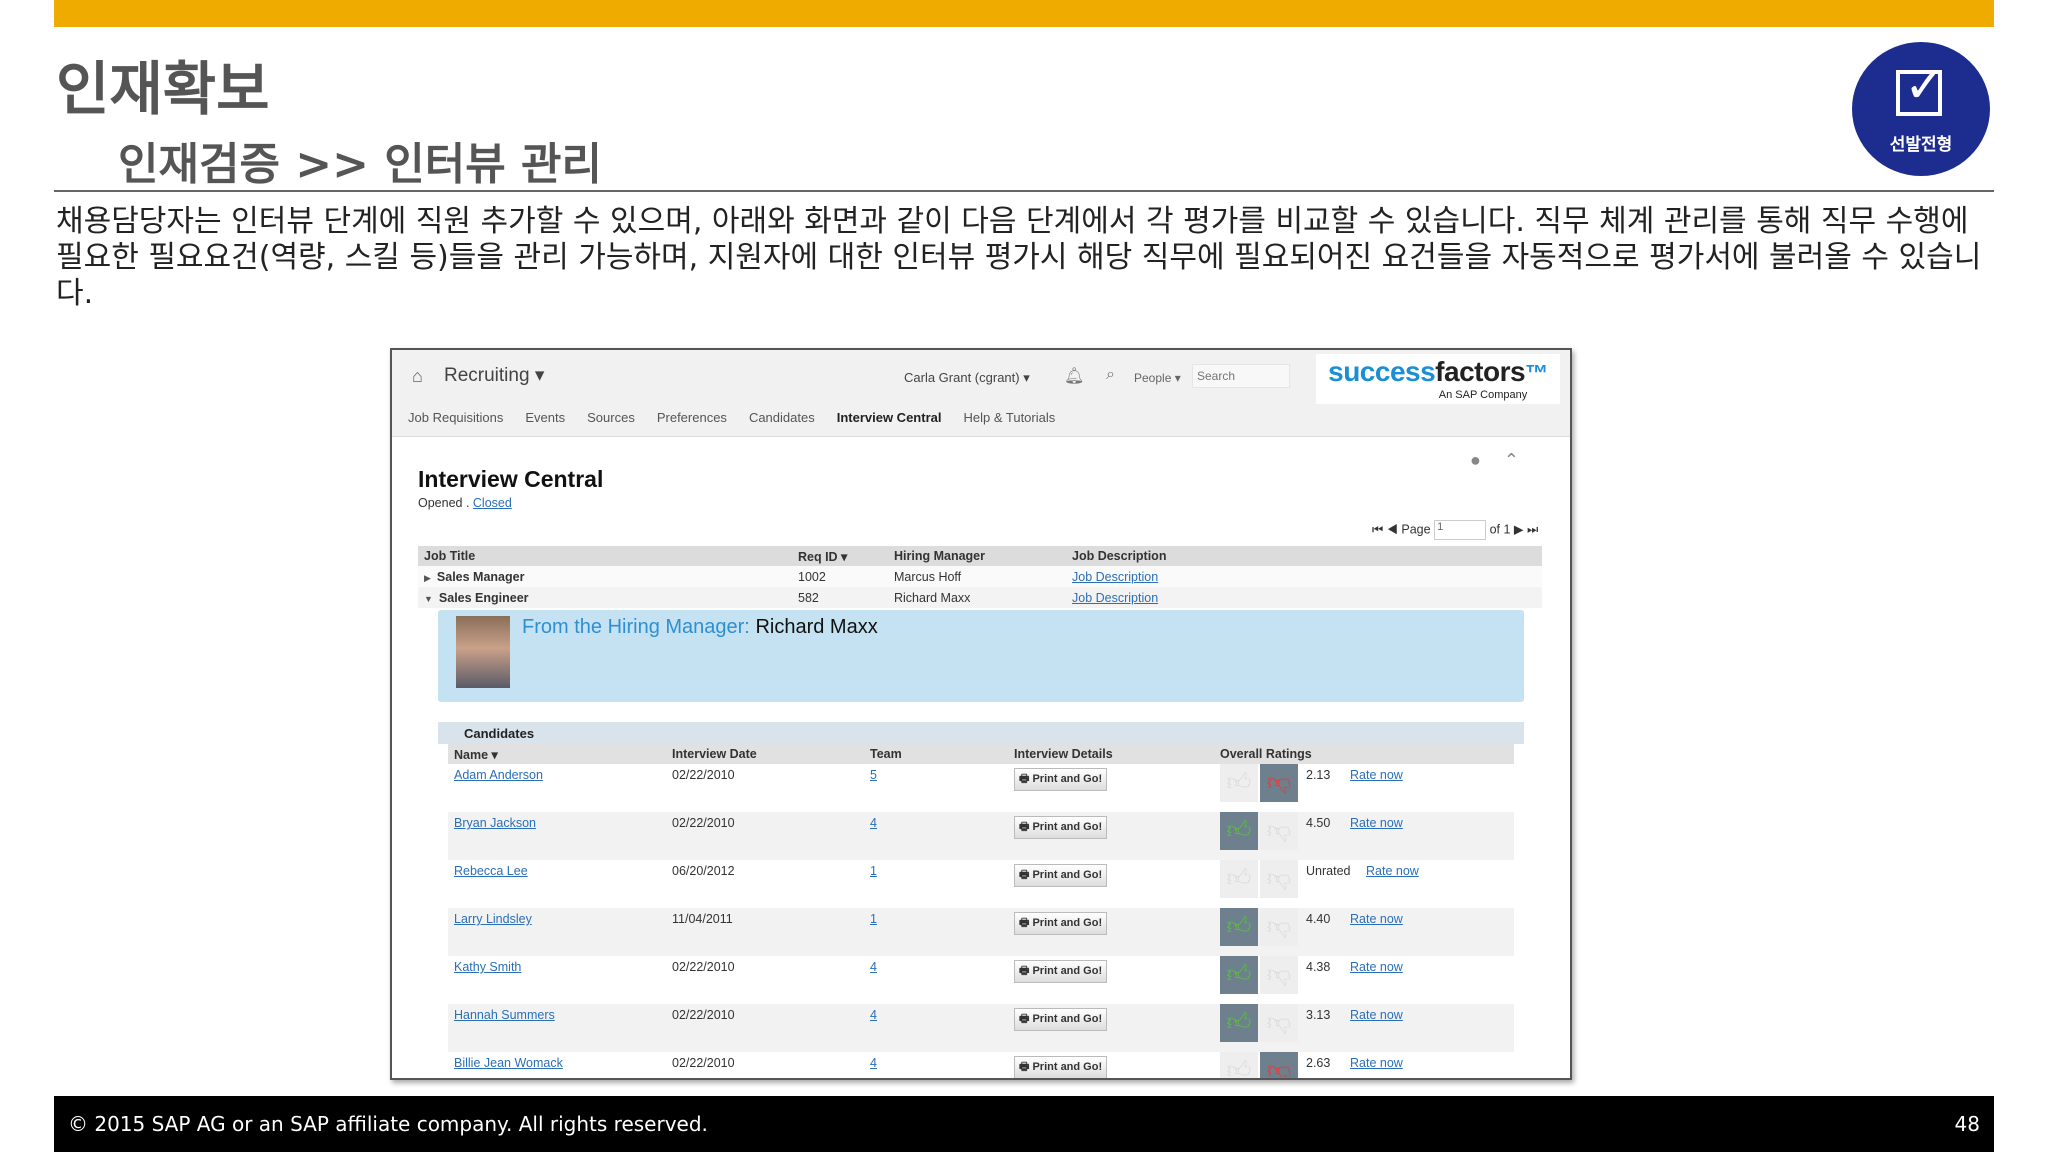 The width and height of the screenshot is (2048, 1152). What do you see at coordinates (417, 376) in the screenshot?
I see `home-icon: ⌂` at bounding box center [417, 376].